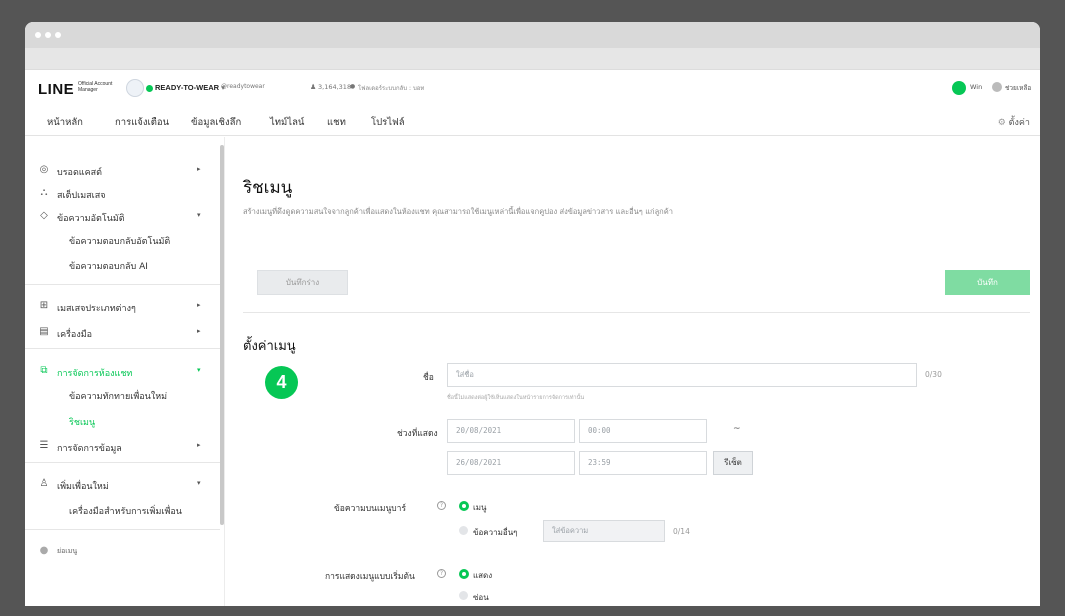 The height and width of the screenshot is (616, 1065). Describe the element at coordinates (997, 87) in the screenshot. I see `help-icon` at that location.